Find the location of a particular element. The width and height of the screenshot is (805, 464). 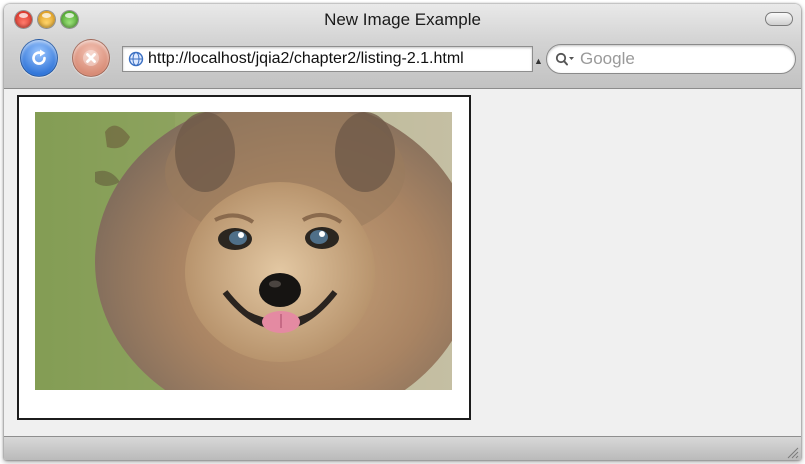

reload-icon is located at coordinates (39, 57).